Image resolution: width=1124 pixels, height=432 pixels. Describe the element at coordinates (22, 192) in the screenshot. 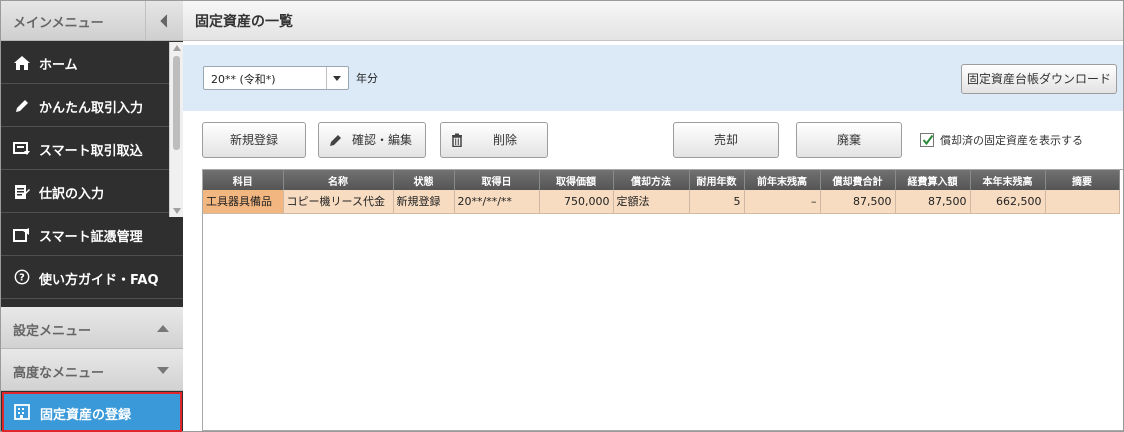

I see `journal-icon` at that location.